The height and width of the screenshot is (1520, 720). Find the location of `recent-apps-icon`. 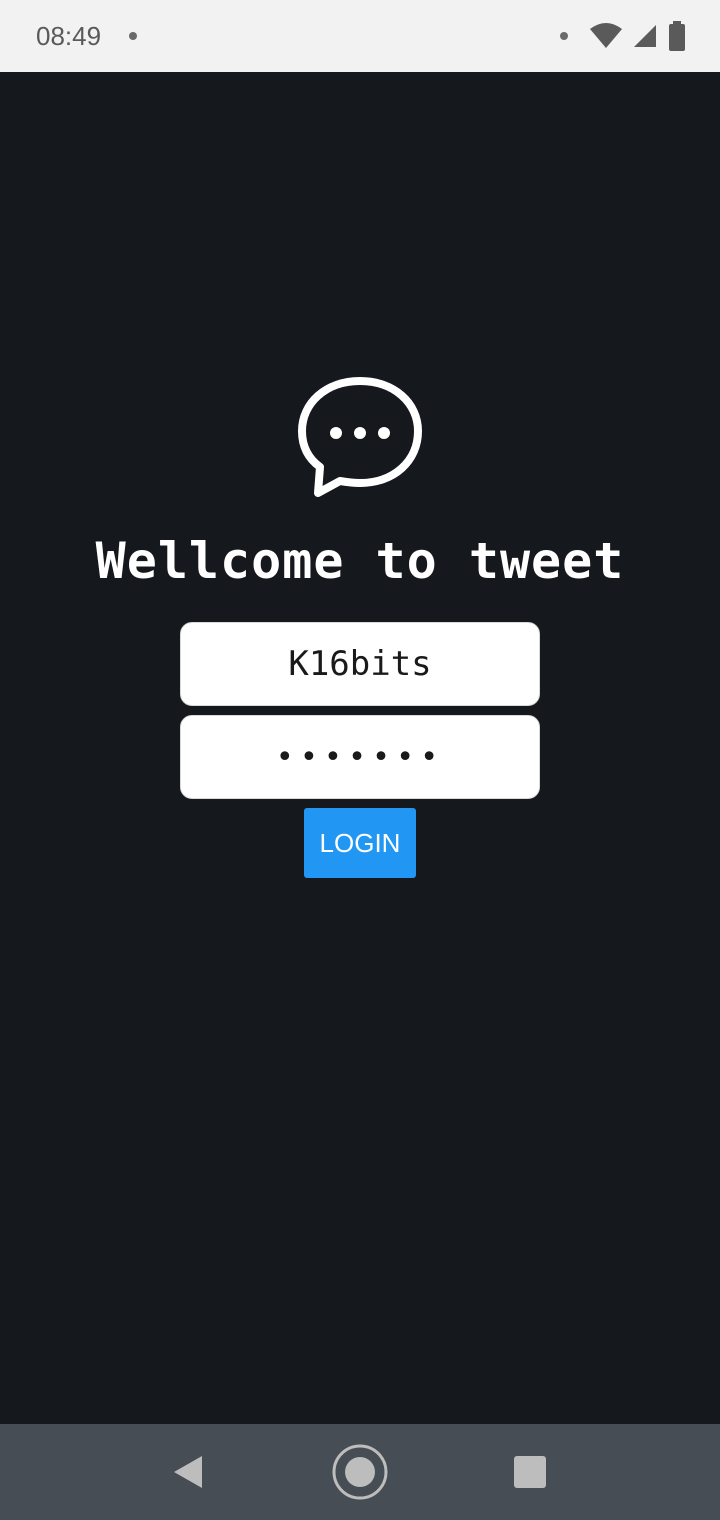

recent-apps-icon is located at coordinates (530, 1472).